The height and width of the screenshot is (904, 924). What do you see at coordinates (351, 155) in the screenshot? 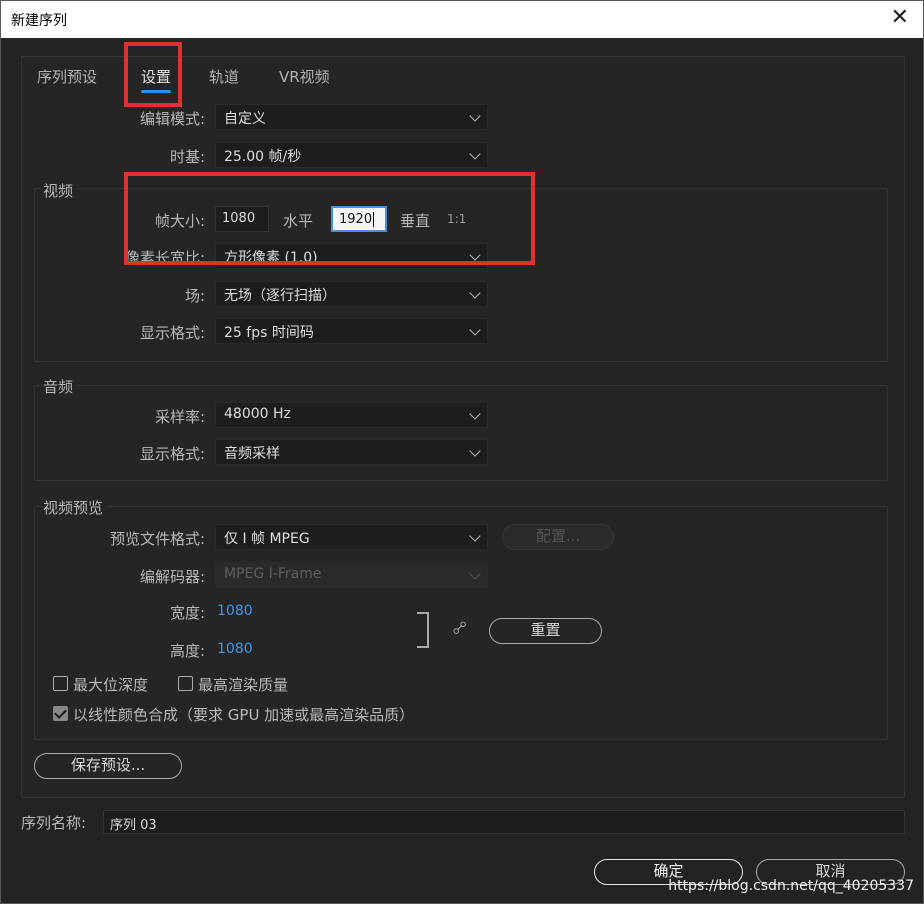
I see `timebase-select: 25.00 帧/秒` at bounding box center [351, 155].